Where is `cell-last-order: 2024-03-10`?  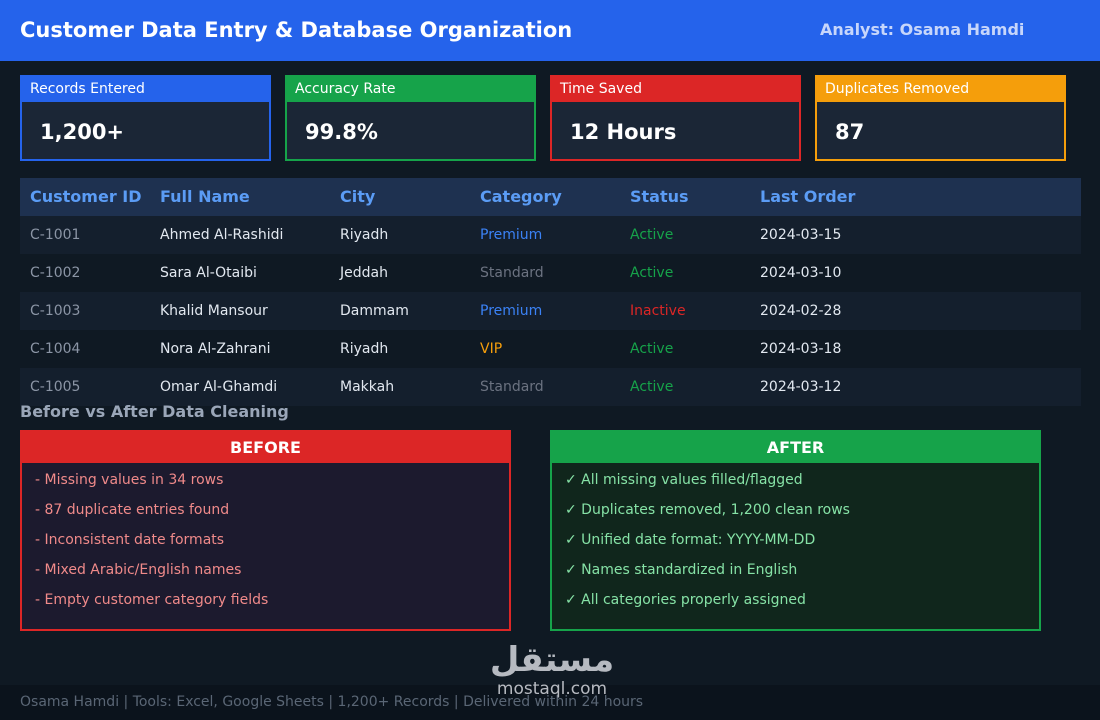
cell-last-order: 2024-03-10 is located at coordinates (801, 273).